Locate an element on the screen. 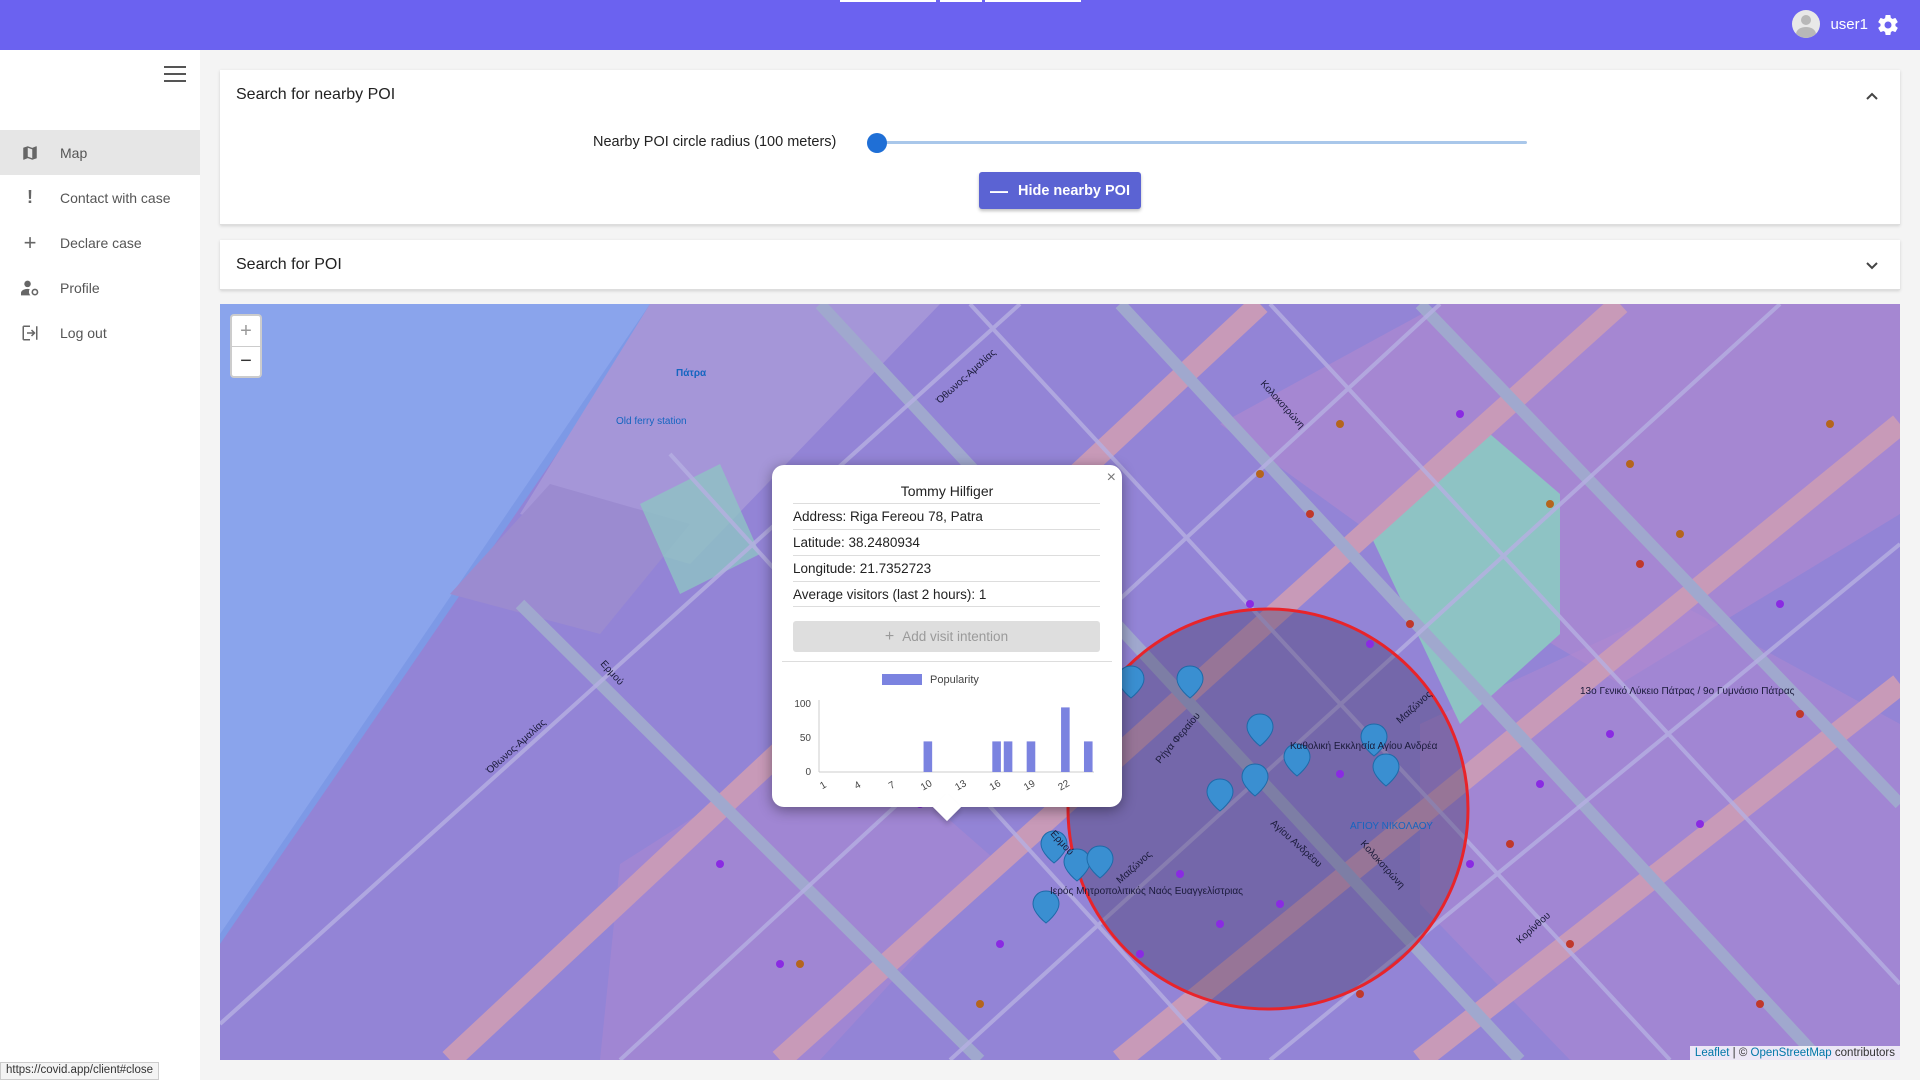 The width and height of the screenshot is (1920, 1080). app-bar: user1 is located at coordinates (960, 25).